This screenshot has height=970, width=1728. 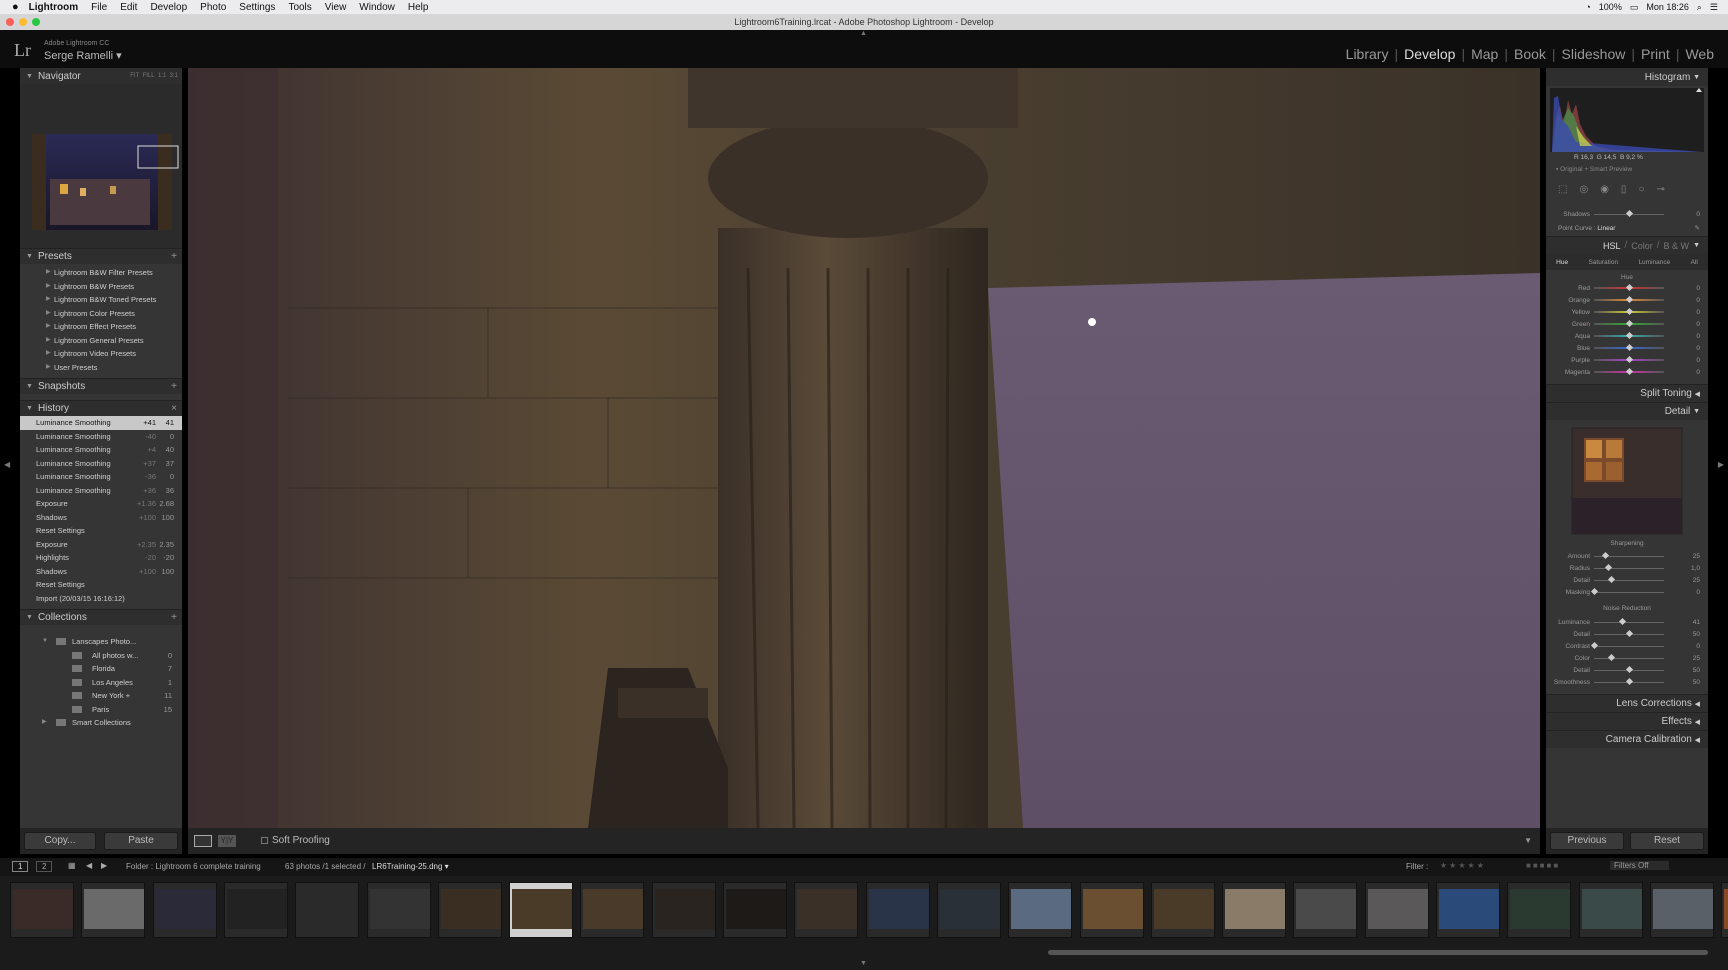 What do you see at coordinates (1627, 646) in the screenshot?
I see `adjustment-slider: Contrast 0` at bounding box center [1627, 646].